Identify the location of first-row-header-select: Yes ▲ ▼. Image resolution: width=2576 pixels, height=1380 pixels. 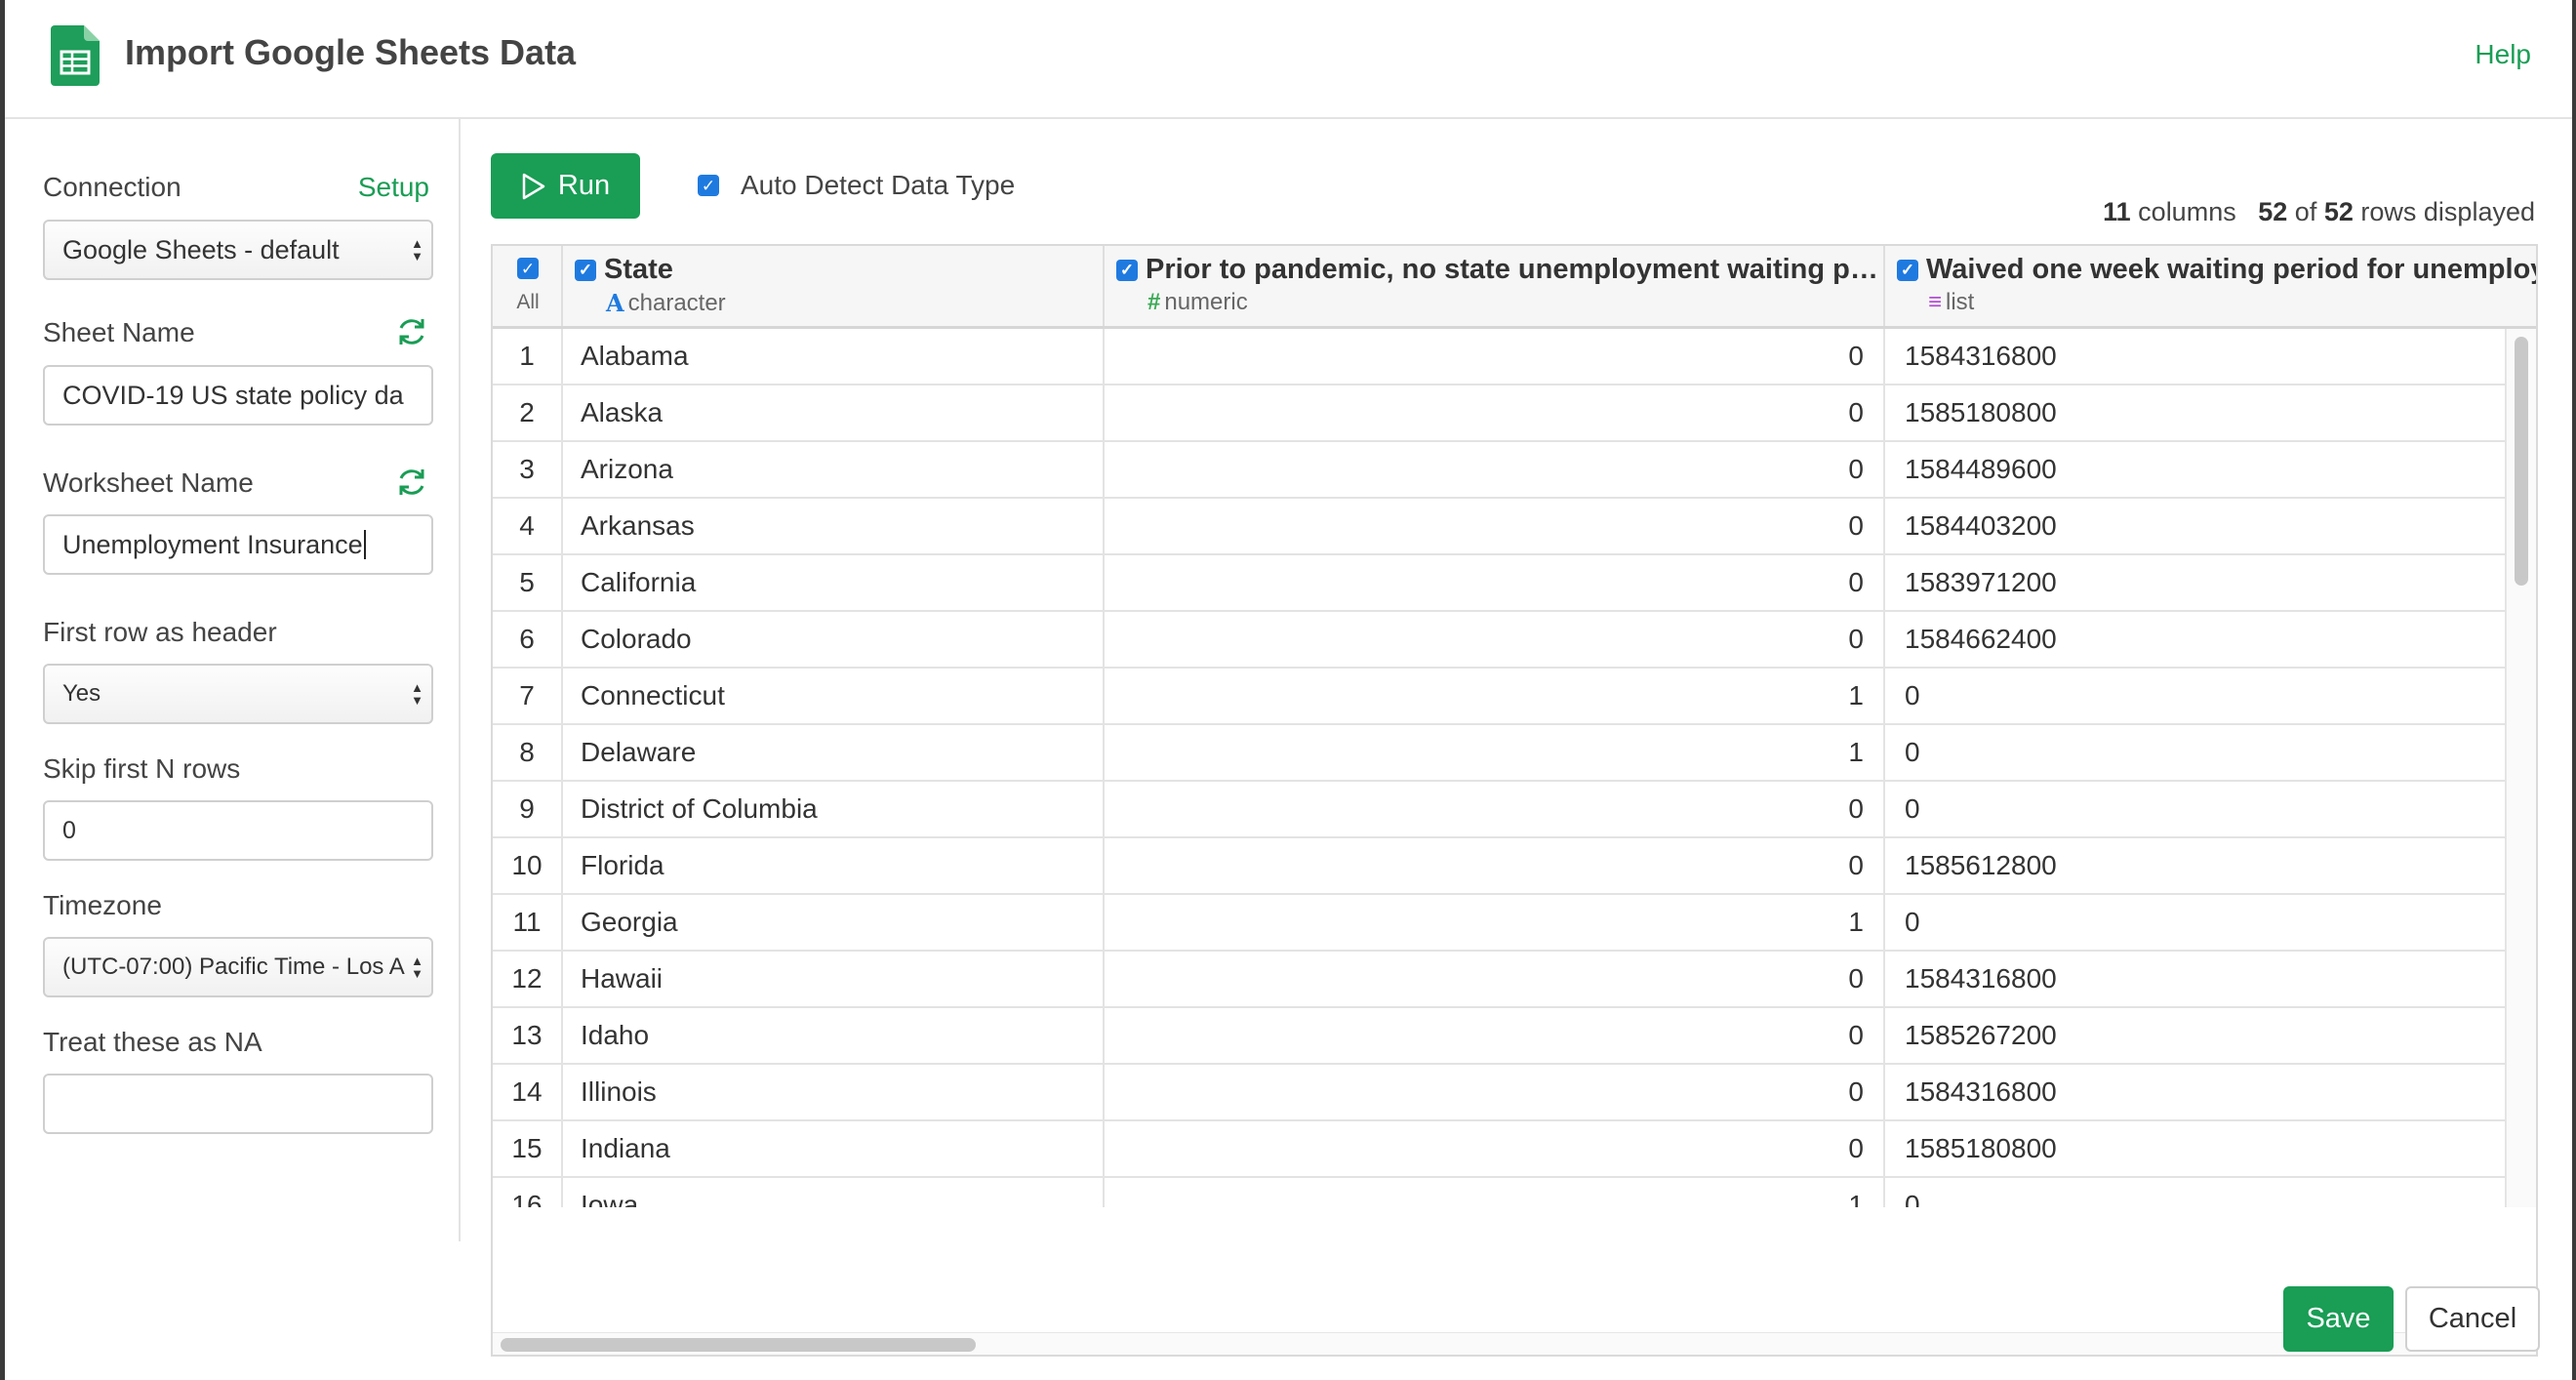
(238, 694).